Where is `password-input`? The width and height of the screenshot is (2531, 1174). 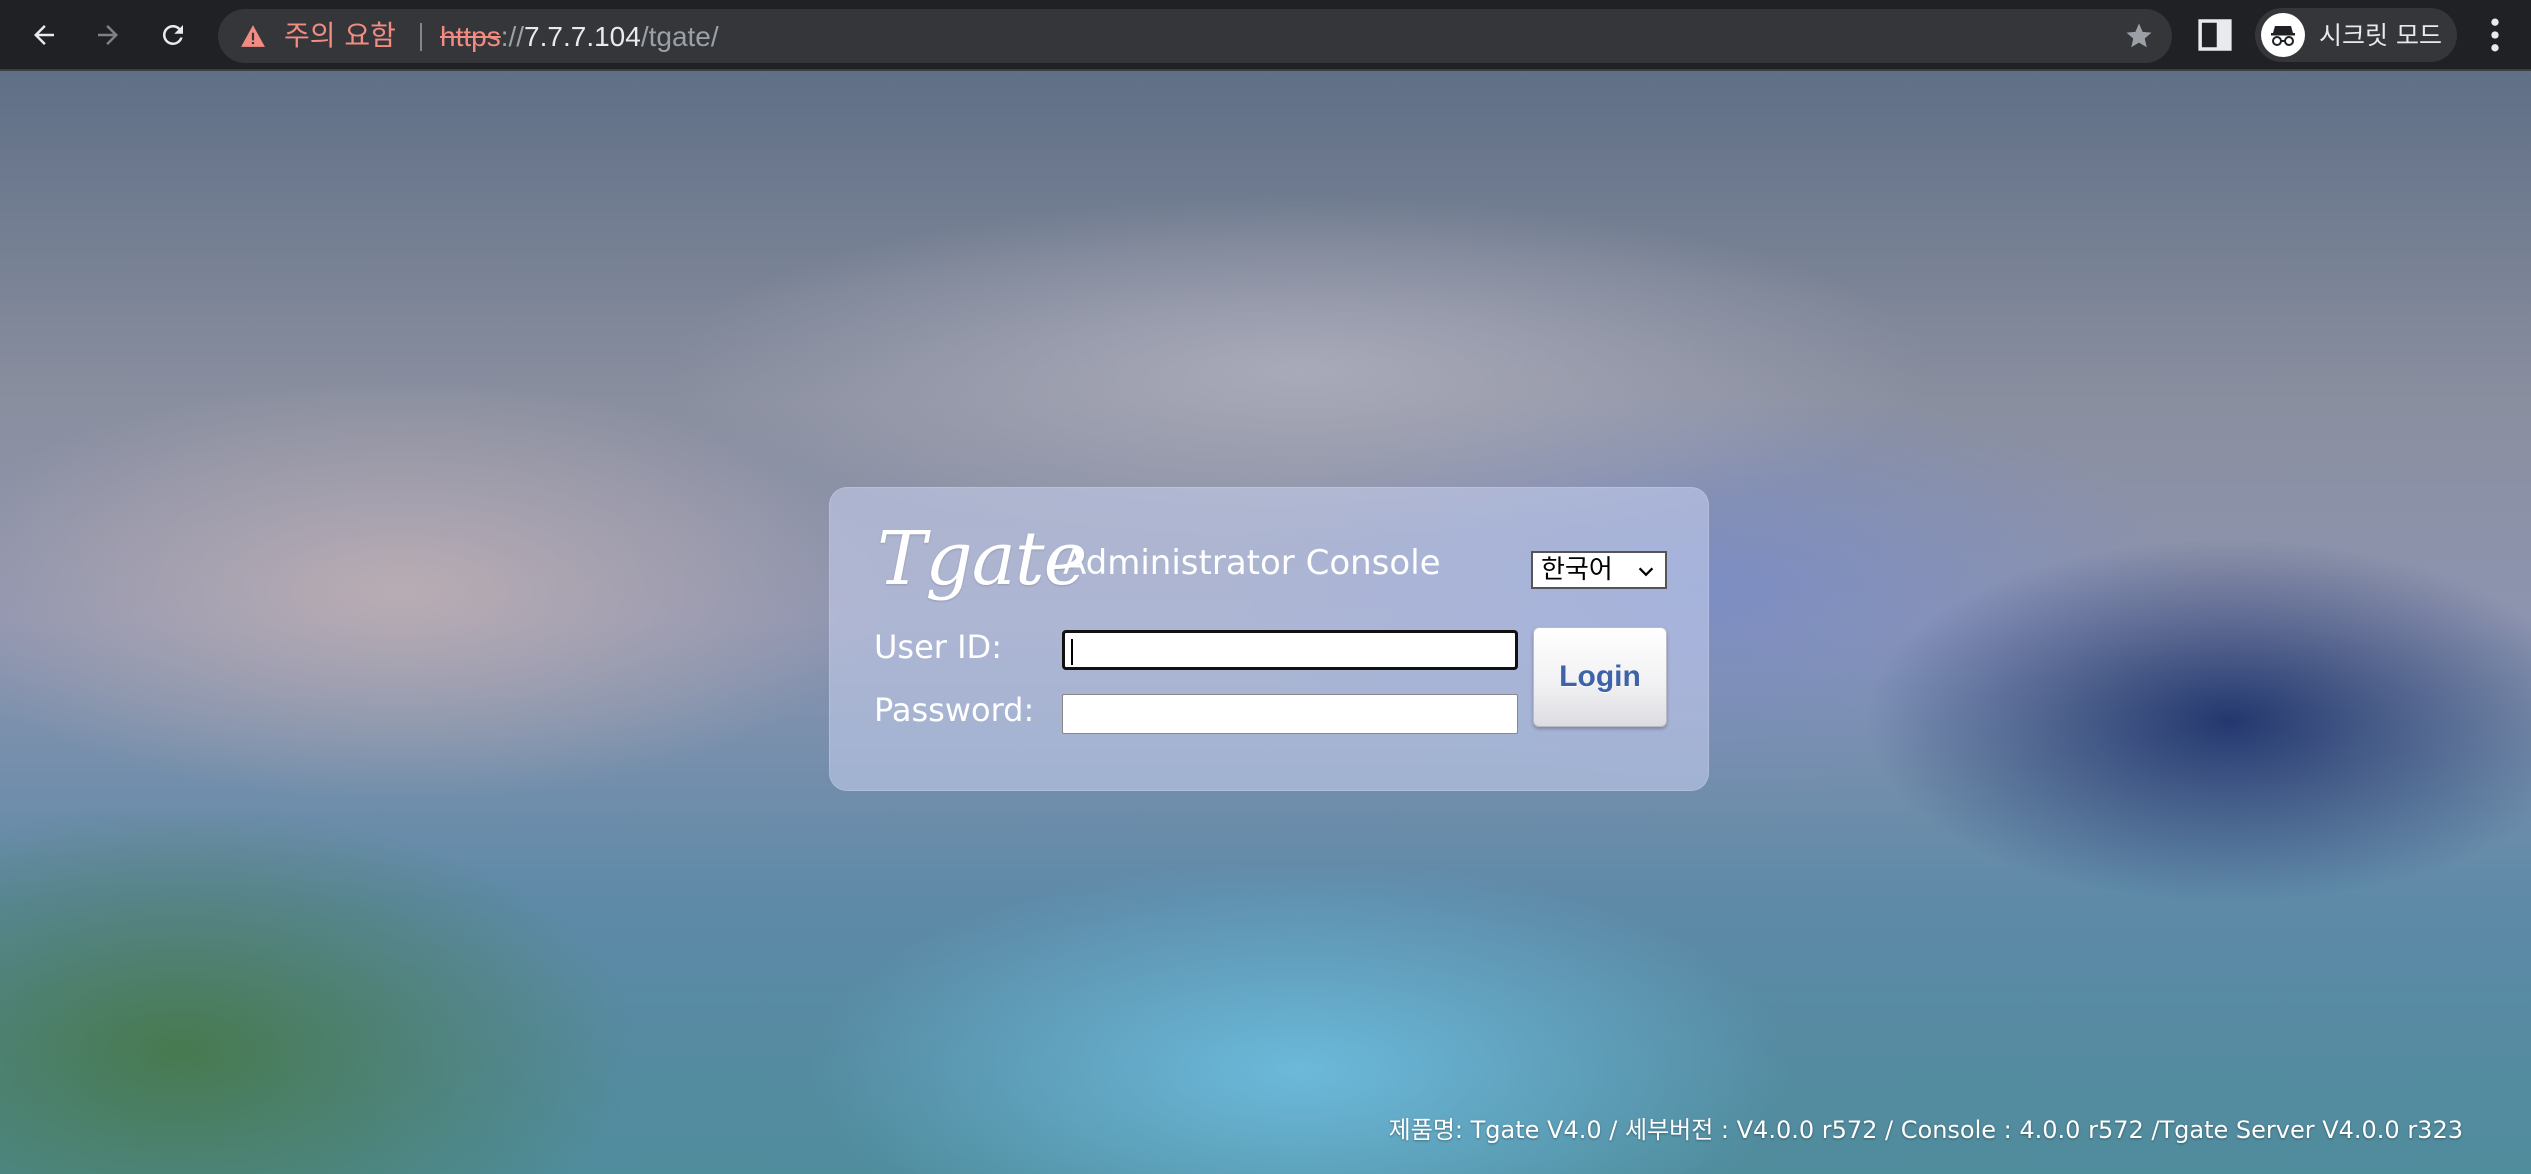 password-input is located at coordinates (1290, 714).